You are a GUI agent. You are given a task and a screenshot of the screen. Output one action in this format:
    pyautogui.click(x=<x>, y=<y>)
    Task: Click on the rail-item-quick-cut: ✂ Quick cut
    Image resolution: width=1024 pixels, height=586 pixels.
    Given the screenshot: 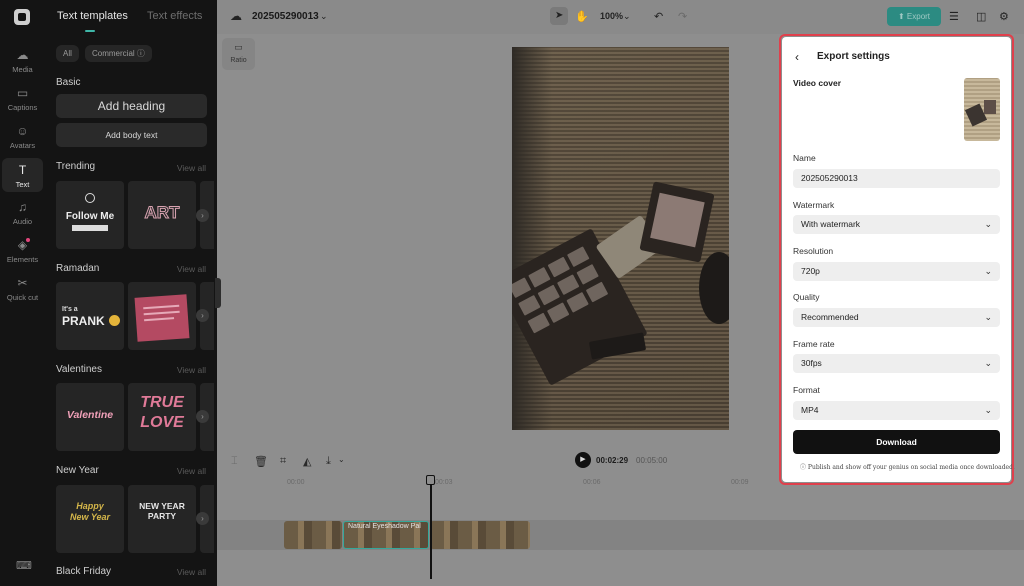 What is the action you would take?
    pyautogui.click(x=22, y=296)
    